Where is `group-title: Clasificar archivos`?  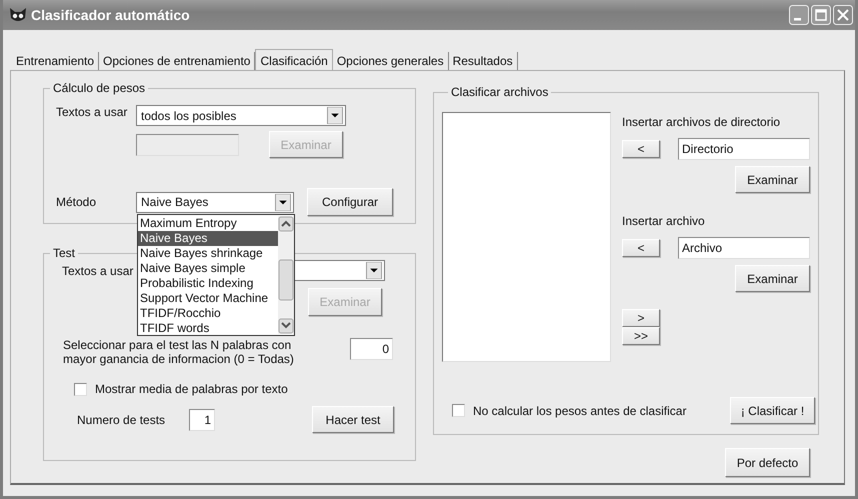 group-title: Clasificar archivos is located at coordinates (500, 92).